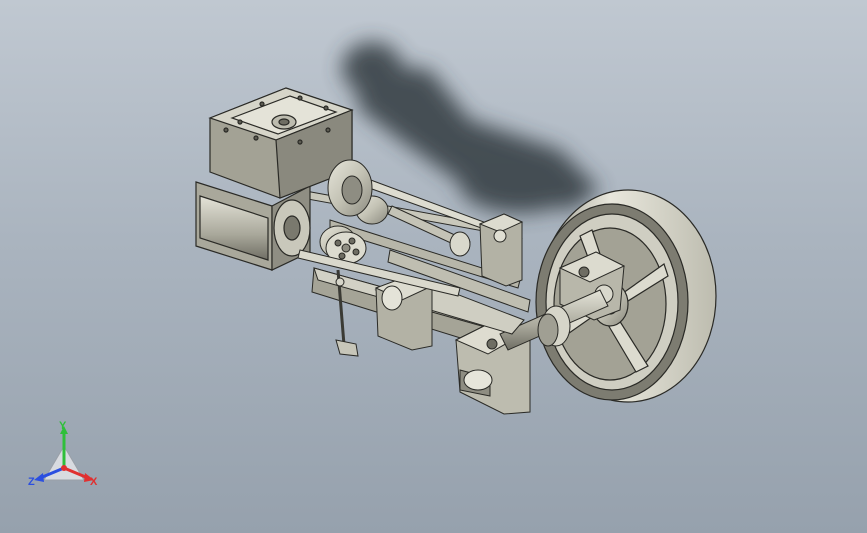  Describe the element at coordinates (64, 454) in the screenshot. I see `triad-axes` at that location.